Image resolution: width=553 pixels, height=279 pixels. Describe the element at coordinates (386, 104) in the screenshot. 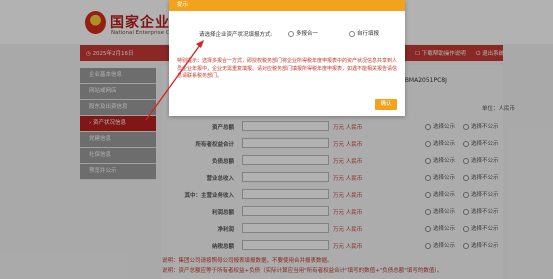

I see `confirm-button: 确认` at that location.